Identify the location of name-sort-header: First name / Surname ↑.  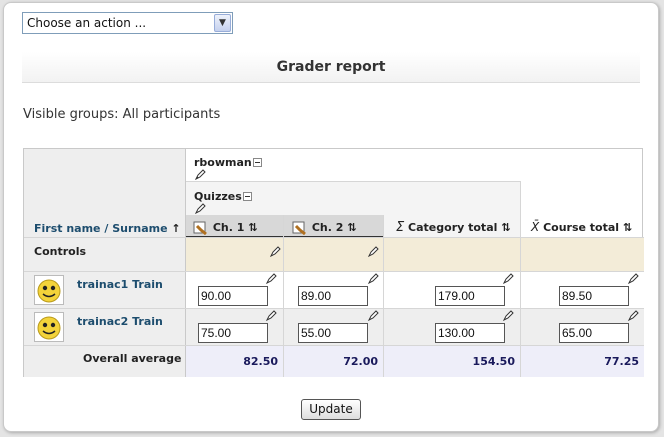
(107, 228).